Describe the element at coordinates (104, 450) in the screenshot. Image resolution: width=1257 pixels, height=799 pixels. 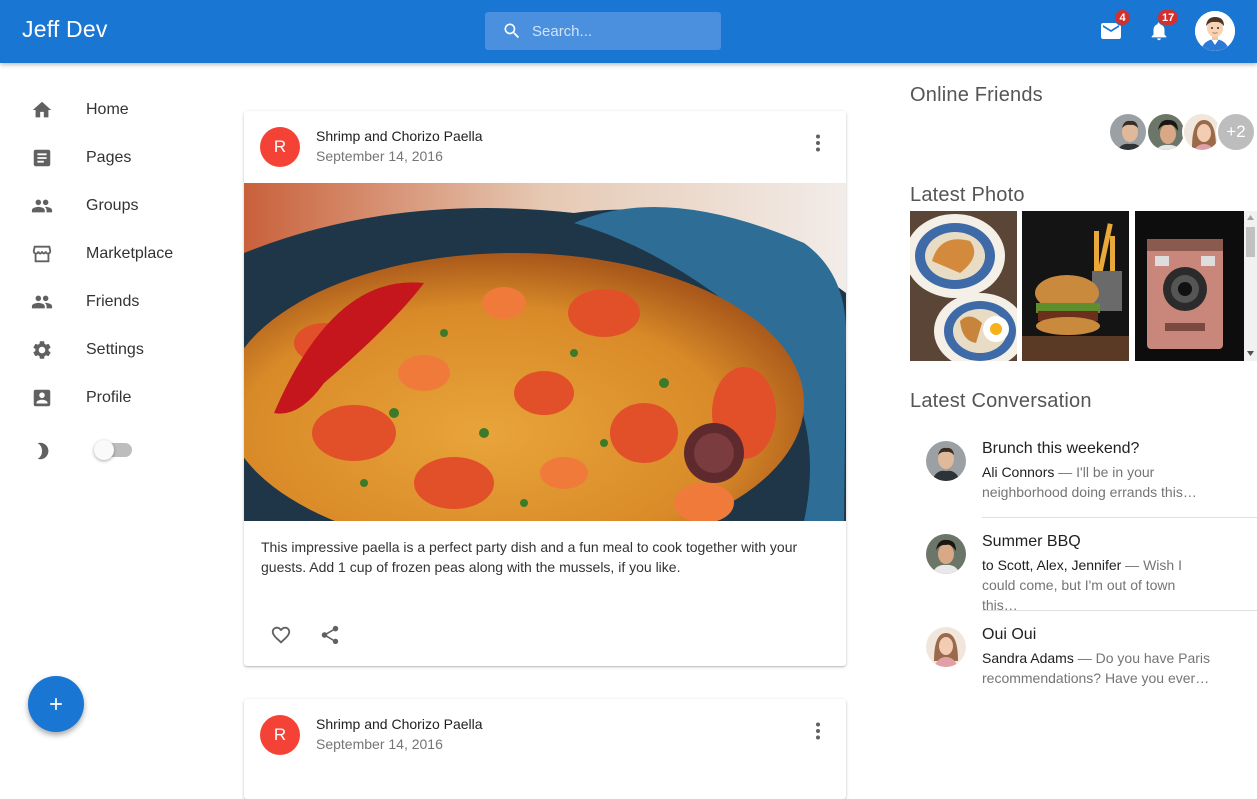
I see `toggle-knob` at that location.